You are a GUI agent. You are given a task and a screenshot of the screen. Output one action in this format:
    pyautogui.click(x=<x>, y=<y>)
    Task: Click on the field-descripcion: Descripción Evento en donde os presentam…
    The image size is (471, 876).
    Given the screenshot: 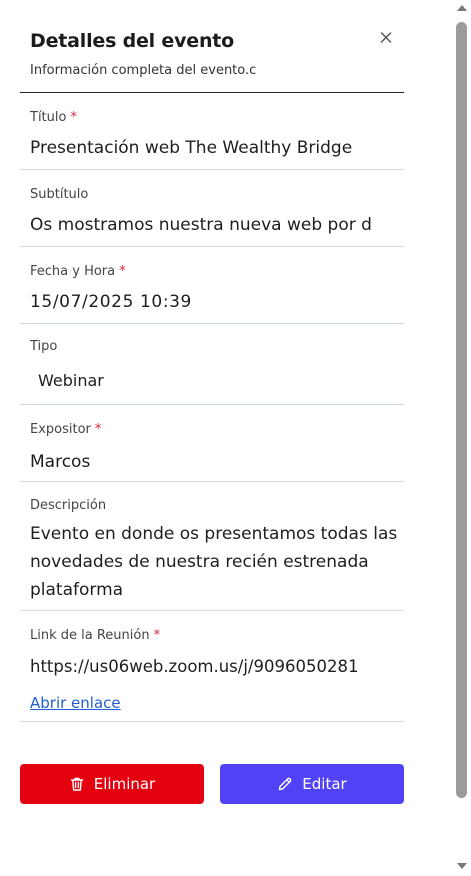 What is the action you would take?
    pyautogui.click(x=212, y=546)
    